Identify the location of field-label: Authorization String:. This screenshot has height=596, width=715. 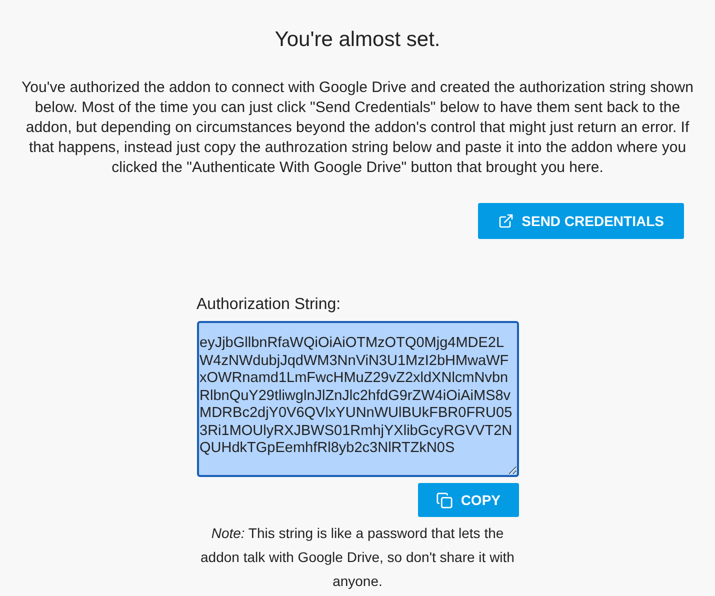
(269, 305).